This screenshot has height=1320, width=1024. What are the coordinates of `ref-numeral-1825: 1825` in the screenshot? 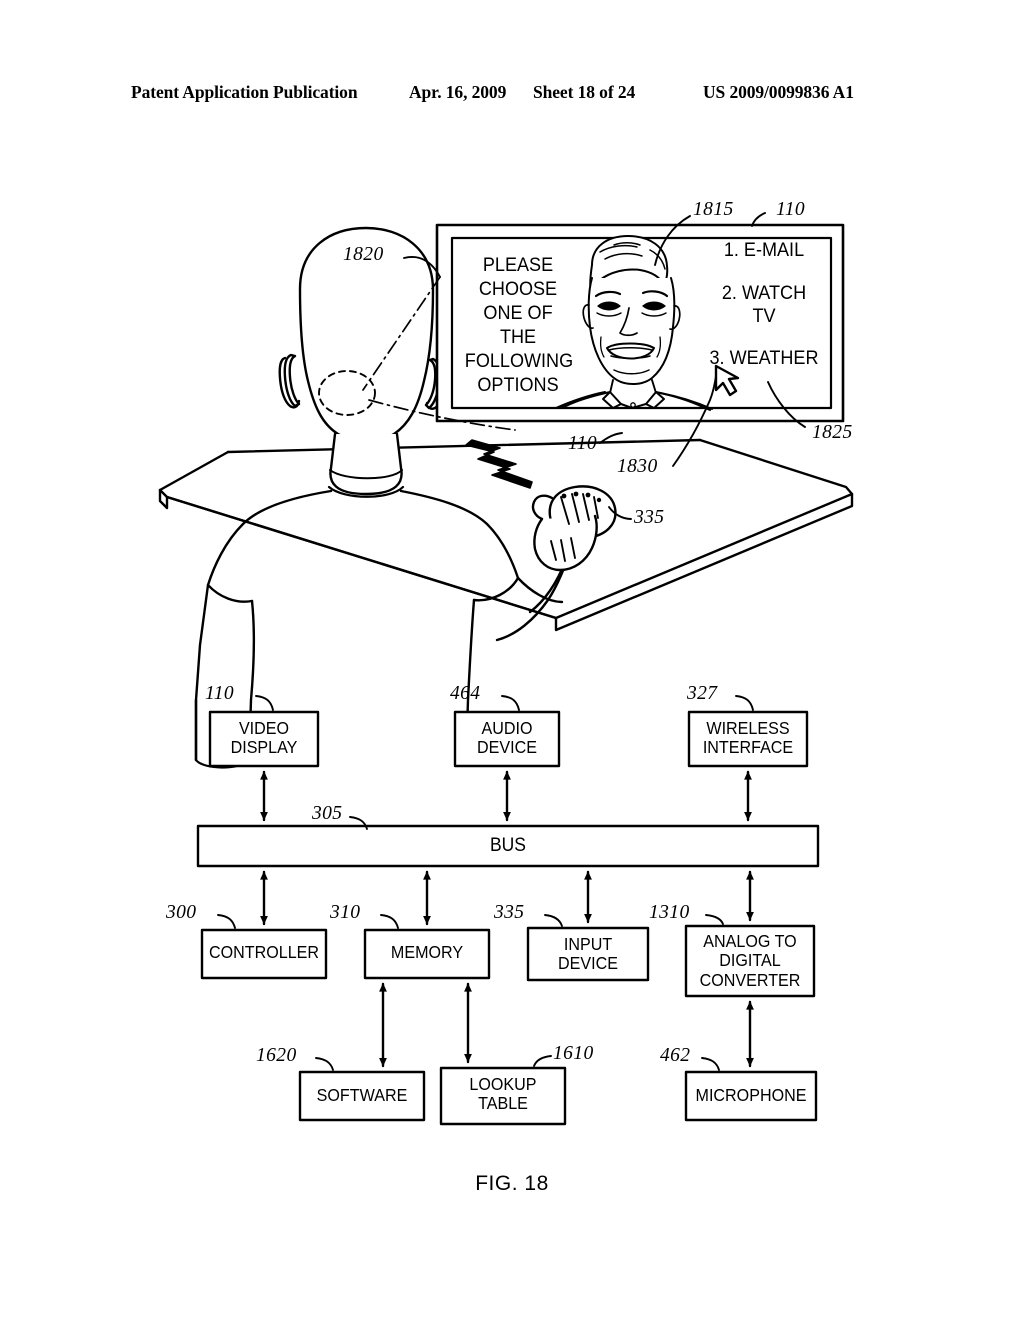 It's located at (832, 432).